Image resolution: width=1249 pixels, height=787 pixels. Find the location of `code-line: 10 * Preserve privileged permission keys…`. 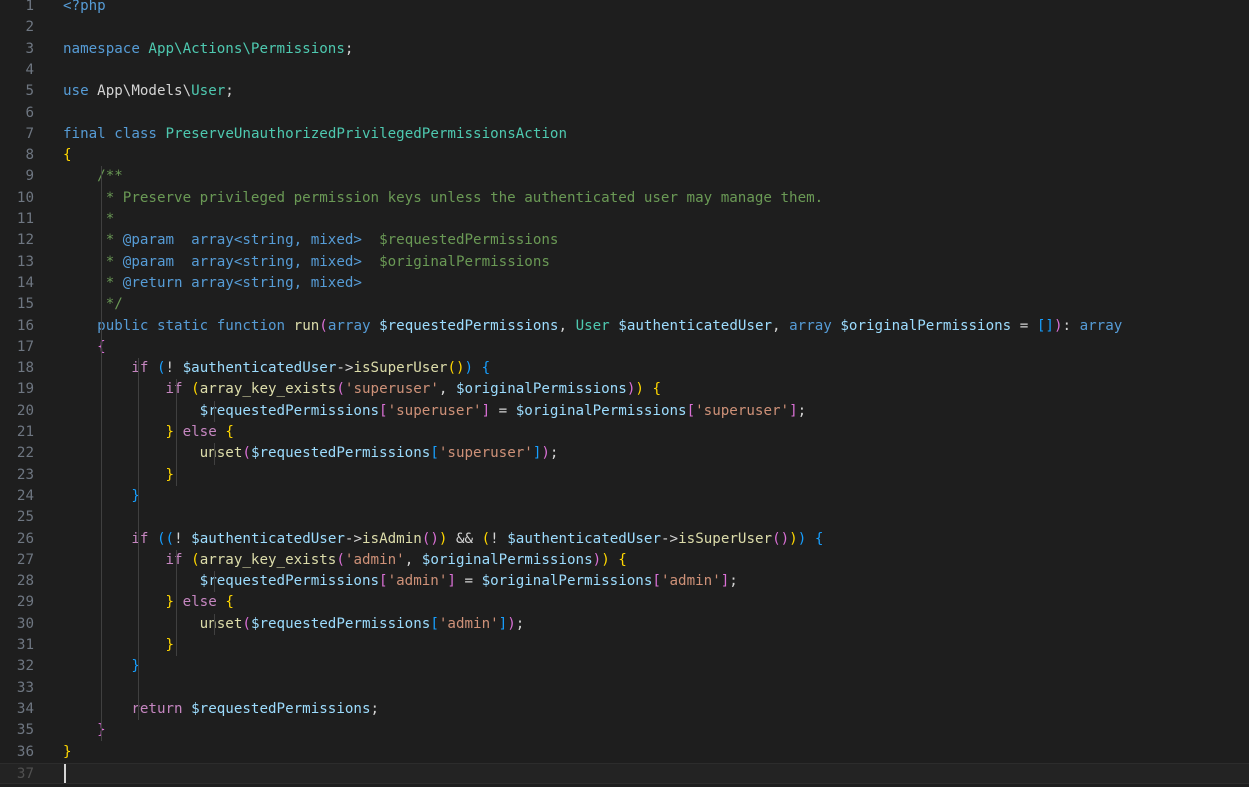

code-line: 10 * Preserve privileged permission keys… is located at coordinates (624, 198).